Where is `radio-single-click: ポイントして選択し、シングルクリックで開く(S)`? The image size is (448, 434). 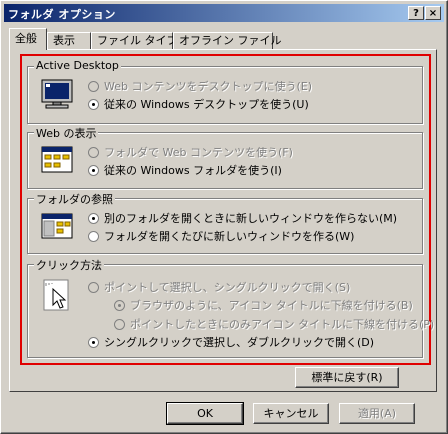 radio-single-click: ポイントして選択し、シングルクリックで開く(S) is located at coordinates (219, 287).